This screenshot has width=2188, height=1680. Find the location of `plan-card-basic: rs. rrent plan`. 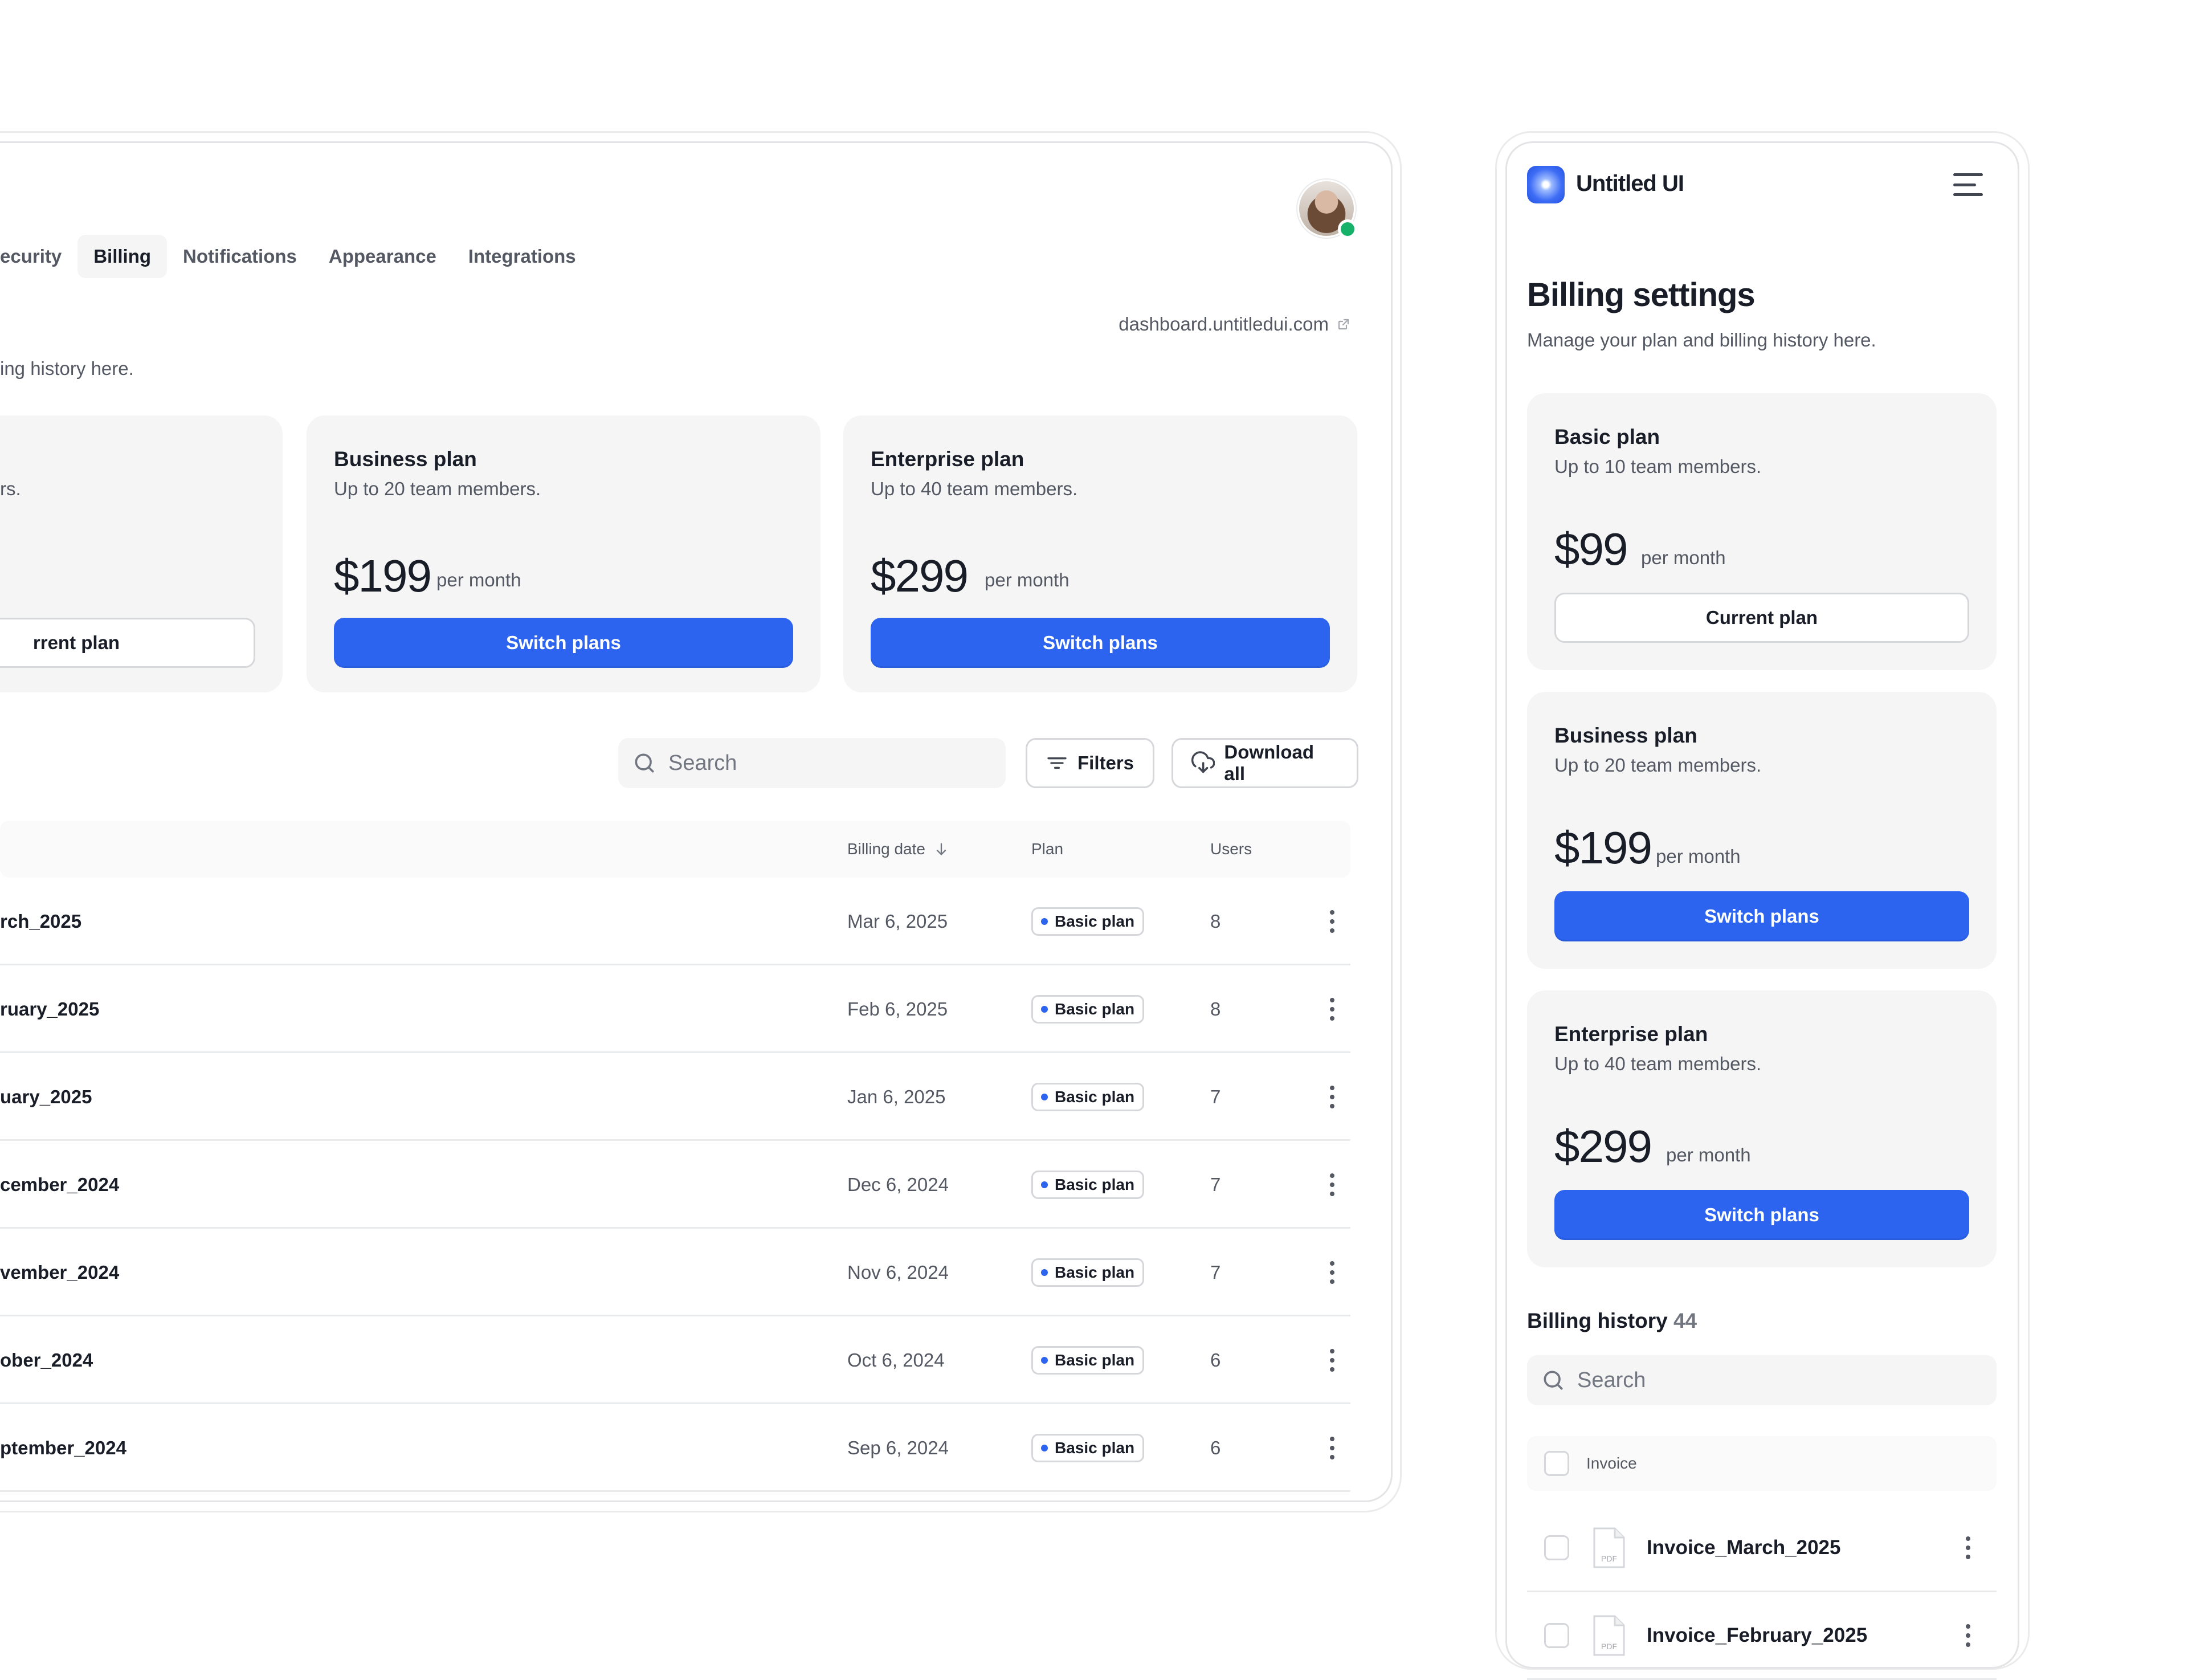

plan-card-basic: rs. rrent plan is located at coordinates (141, 553).